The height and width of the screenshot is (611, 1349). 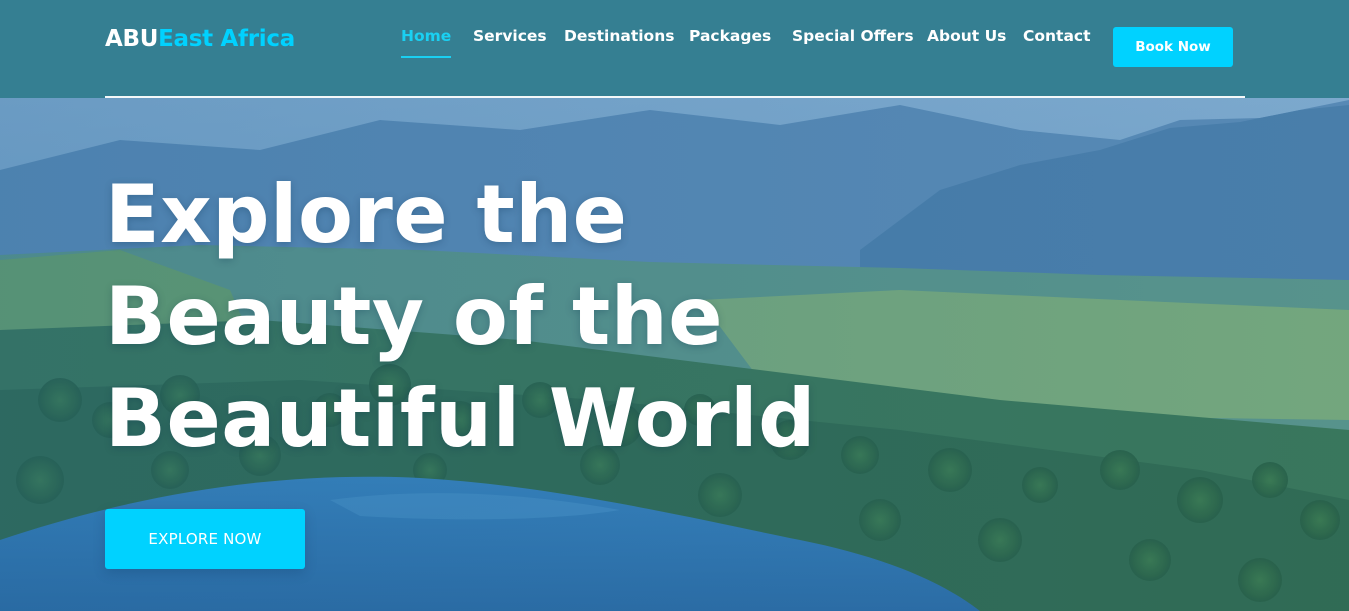 I want to click on nav-item-home-label: Home, so click(x=426, y=36).